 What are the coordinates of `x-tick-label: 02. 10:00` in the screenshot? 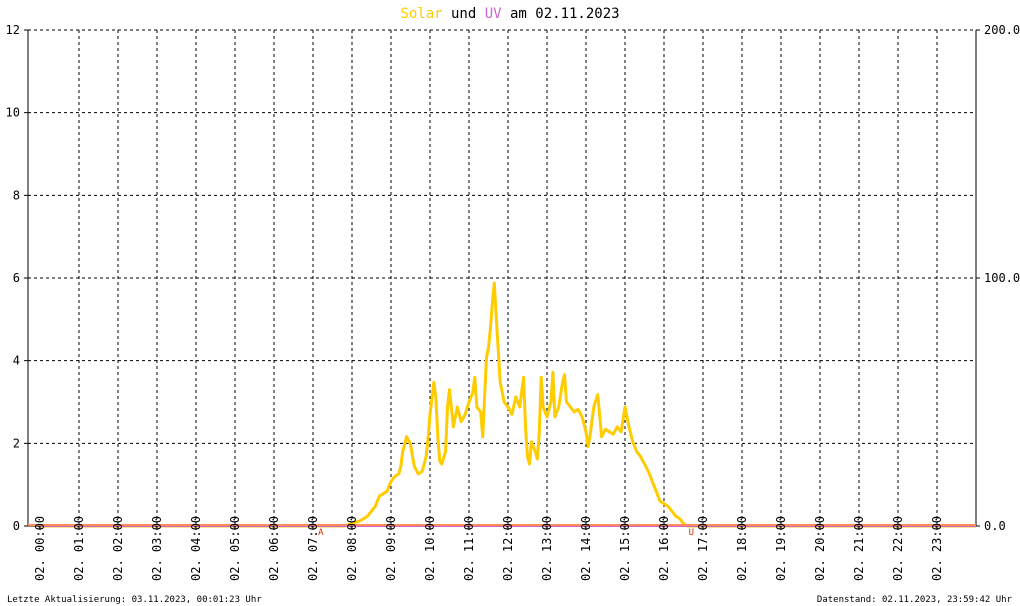 It's located at (430, 548).